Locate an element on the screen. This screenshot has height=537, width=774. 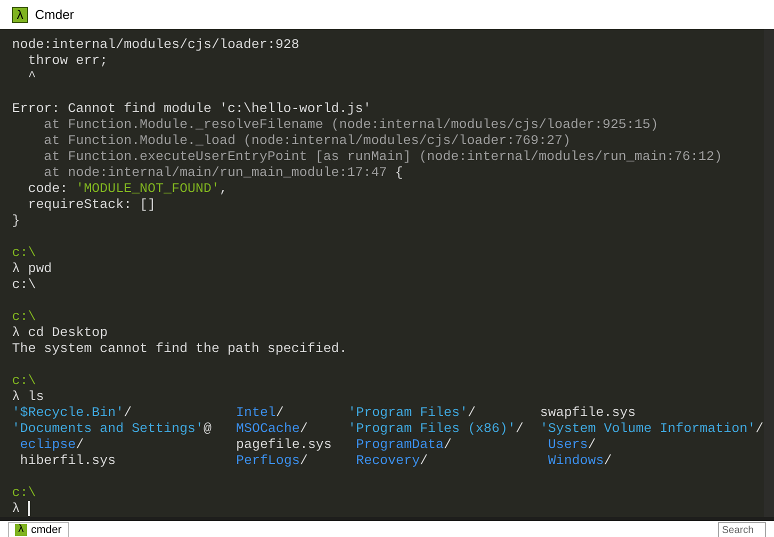
tab-app-icon: λ is located at coordinates (21, 530).